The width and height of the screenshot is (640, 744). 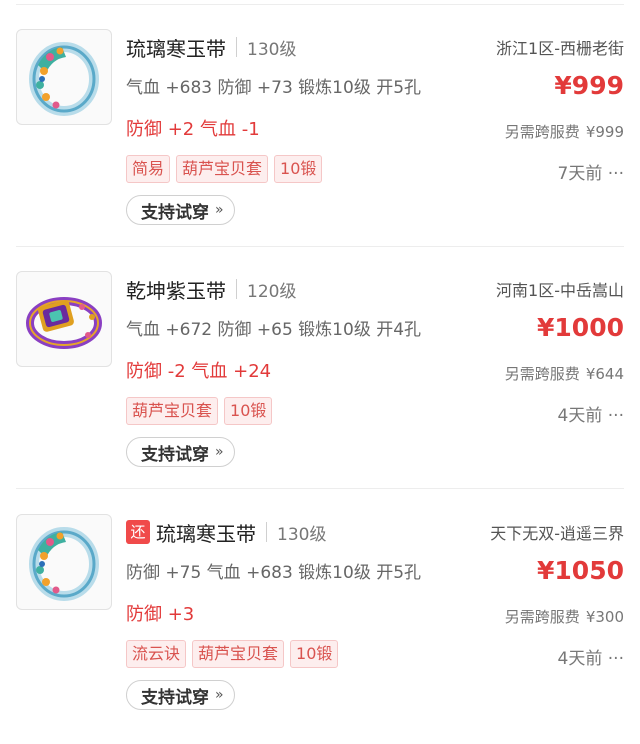 What do you see at coordinates (557, 533) in the screenshot?
I see `server-name: 天下无双-逍遥三界` at bounding box center [557, 533].